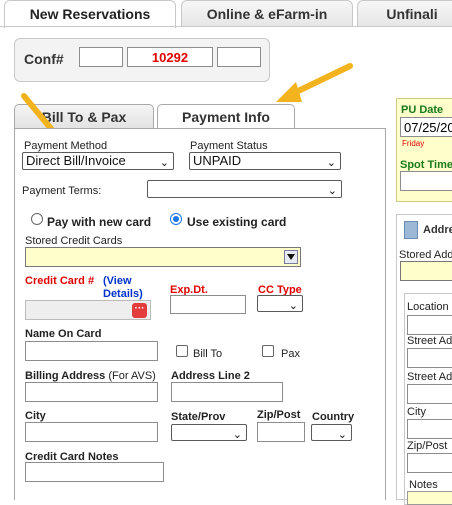  What do you see at coordinates (429, 341) in the screenshot?
I see `street-address-1-label: Street Ad` at bounding box center [429, 341].